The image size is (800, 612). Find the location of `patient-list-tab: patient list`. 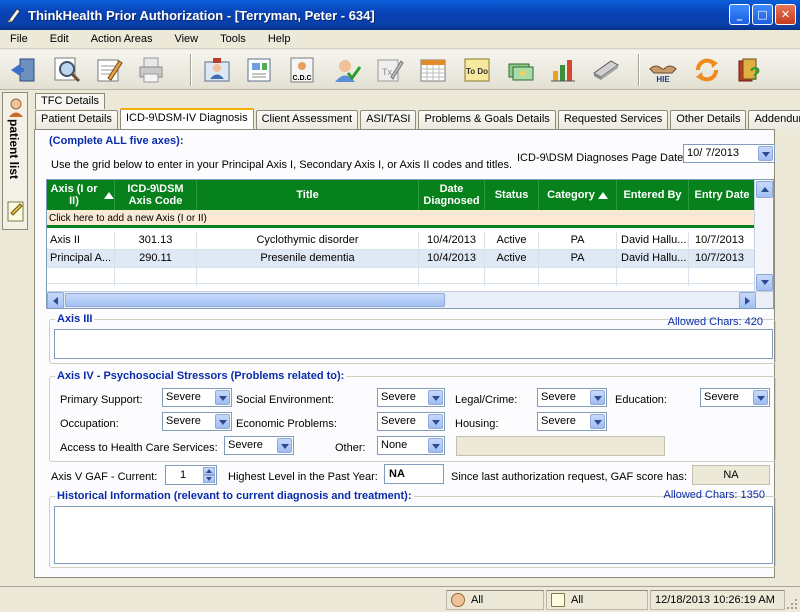

patient-list-tab: patient list is located at coordinates (15, 161).